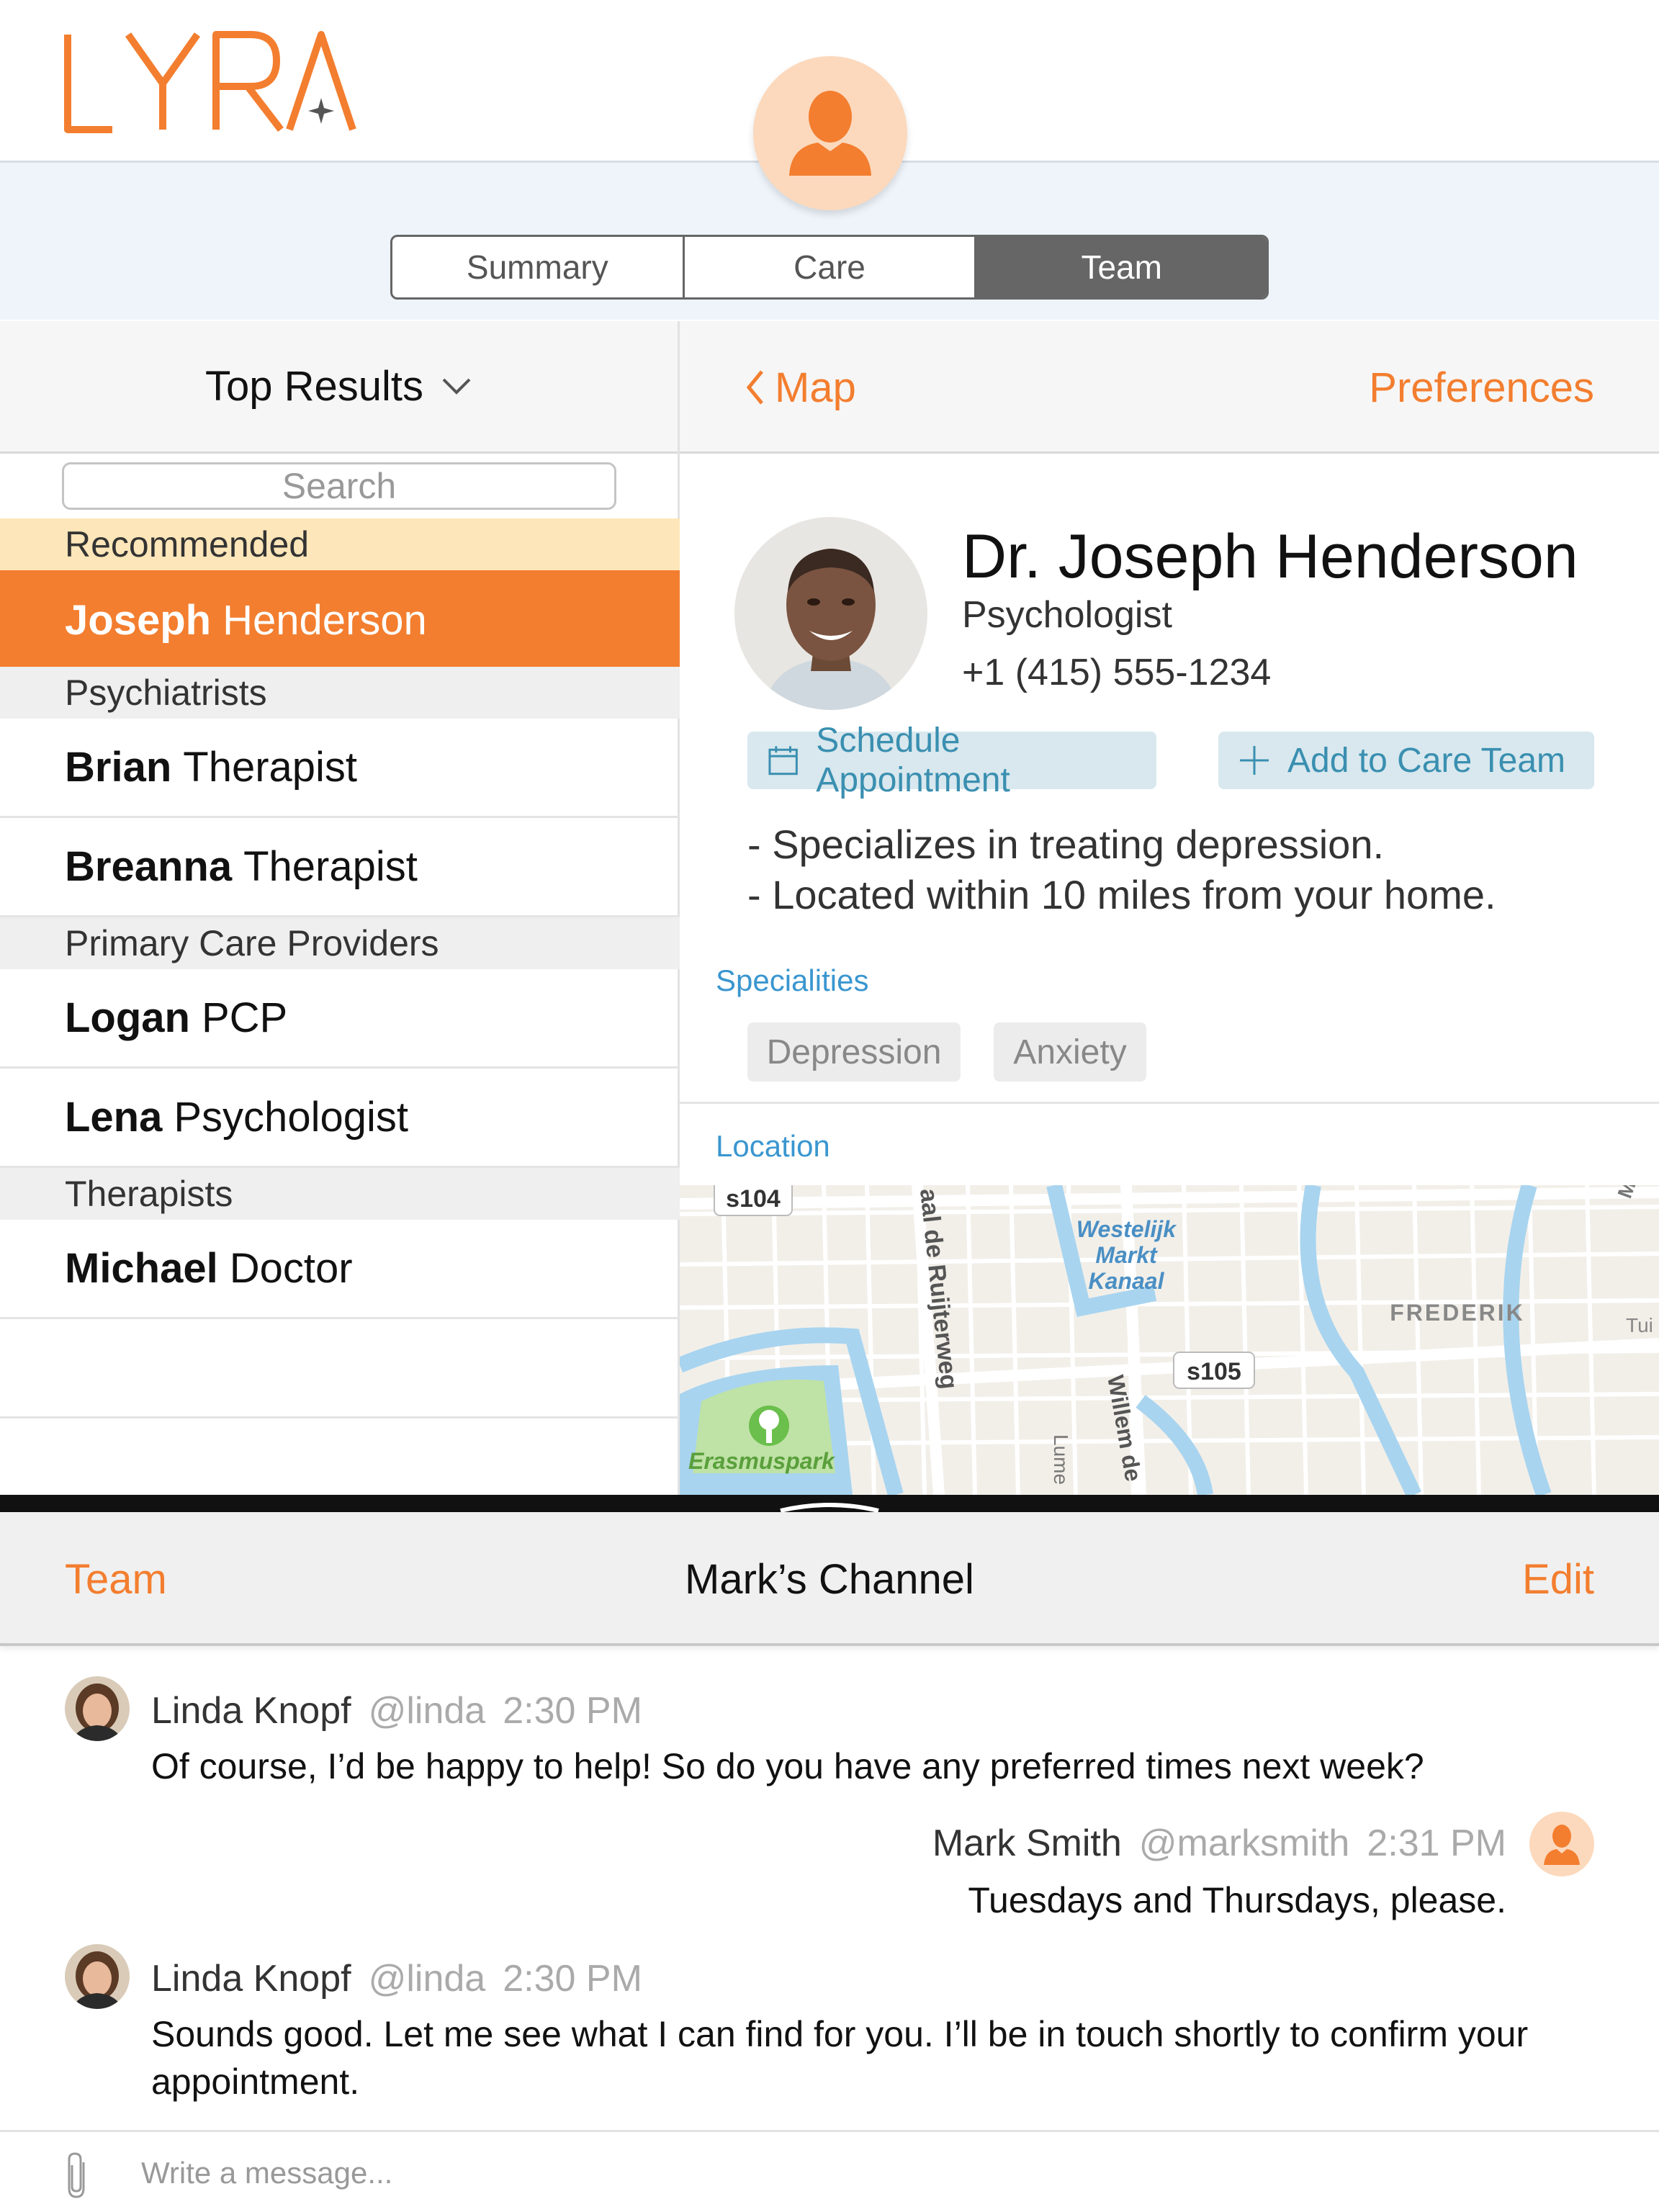  Describe the element at coordinates (762, 1461) in the screenshot. I see `map-label-erasmuspark: Erasmuspark` at that location.